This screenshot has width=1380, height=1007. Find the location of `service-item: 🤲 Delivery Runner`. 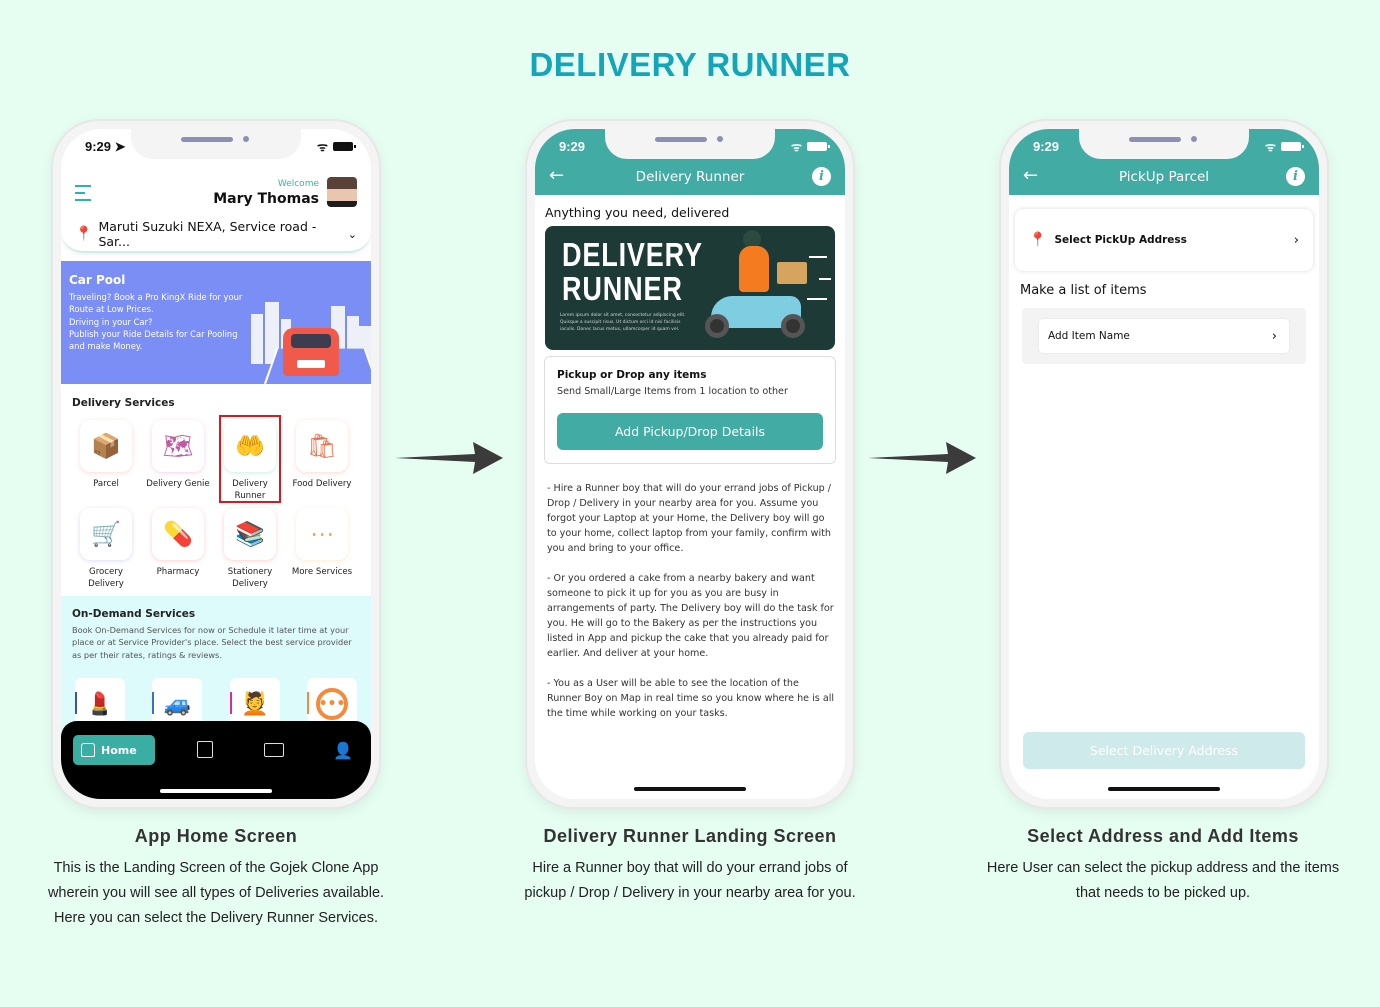

service-item: 🤲 Delivery Runner is located at coordinates (250, 459).